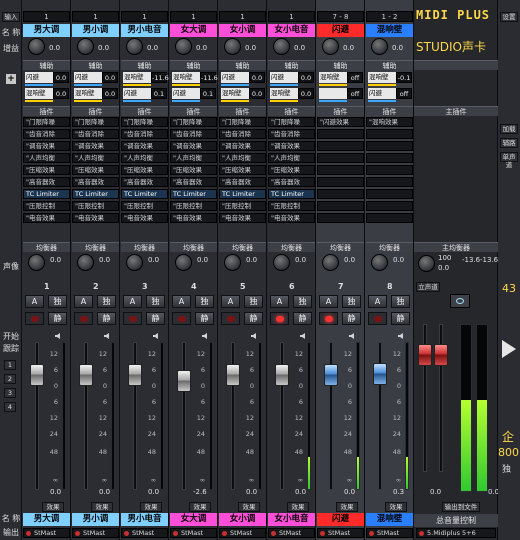  Describe the element at coordinates (291, 30) in the screenshot. I see `channel-name: 女小电音` at that location.